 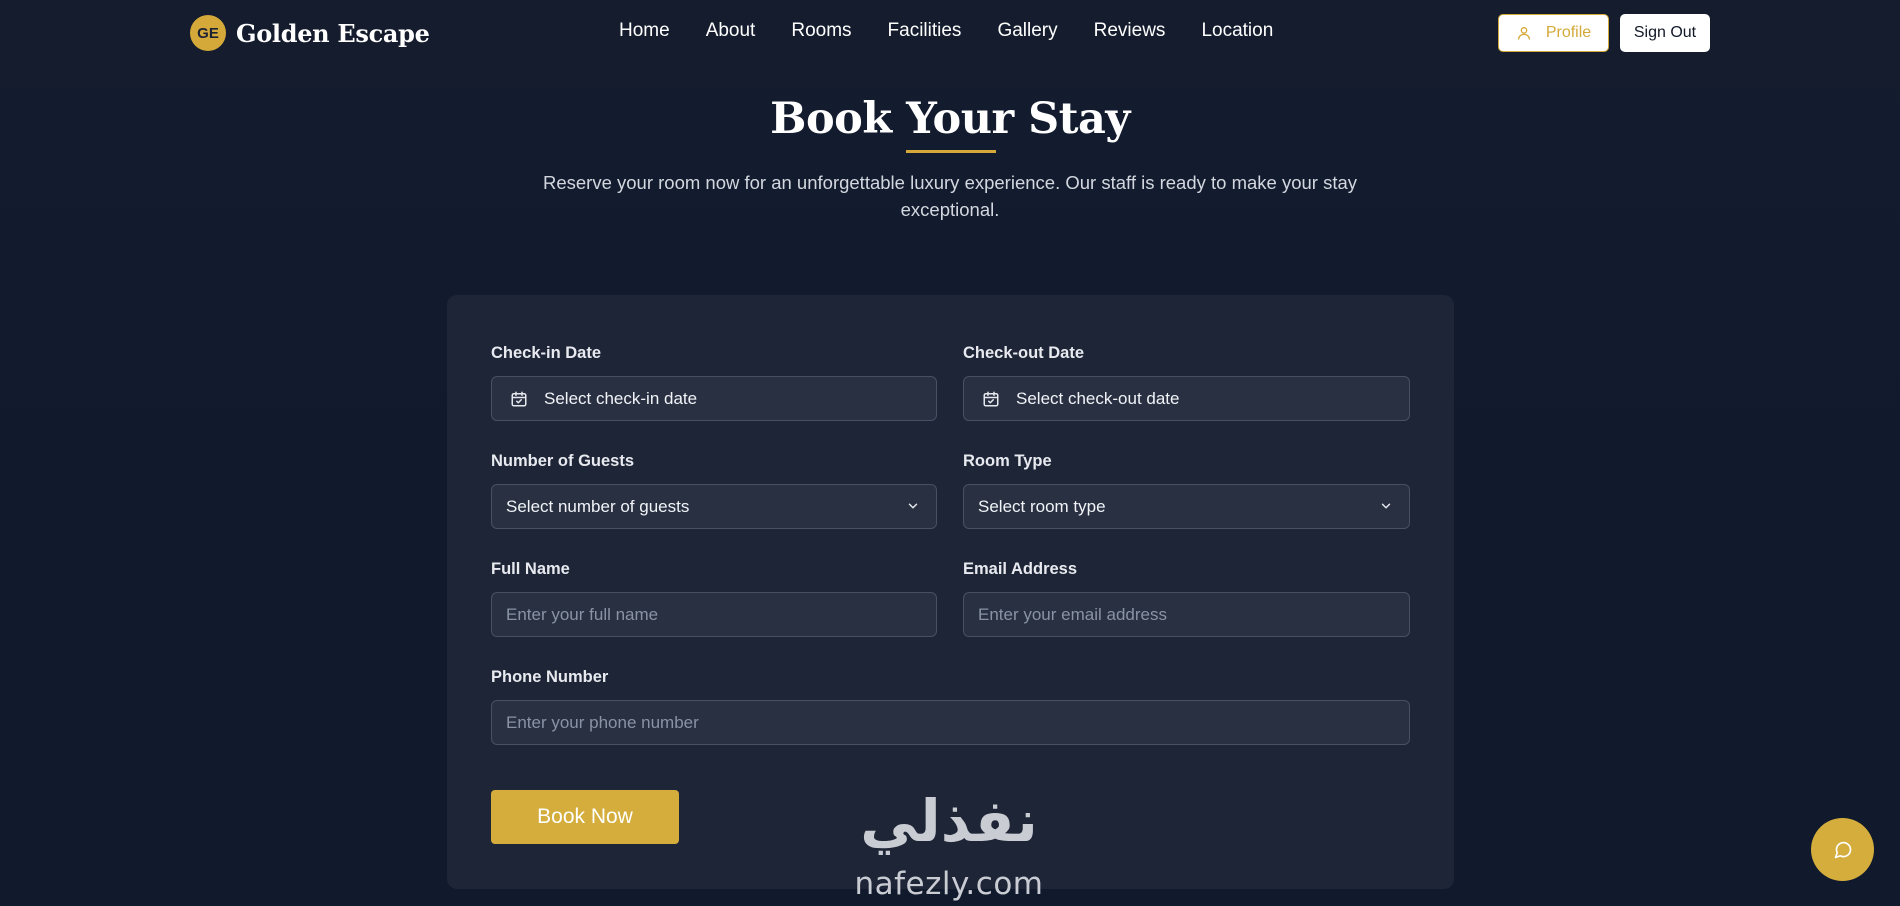 I want to click on nav-link-rooms: Rooms, so click(x=821, y=31).